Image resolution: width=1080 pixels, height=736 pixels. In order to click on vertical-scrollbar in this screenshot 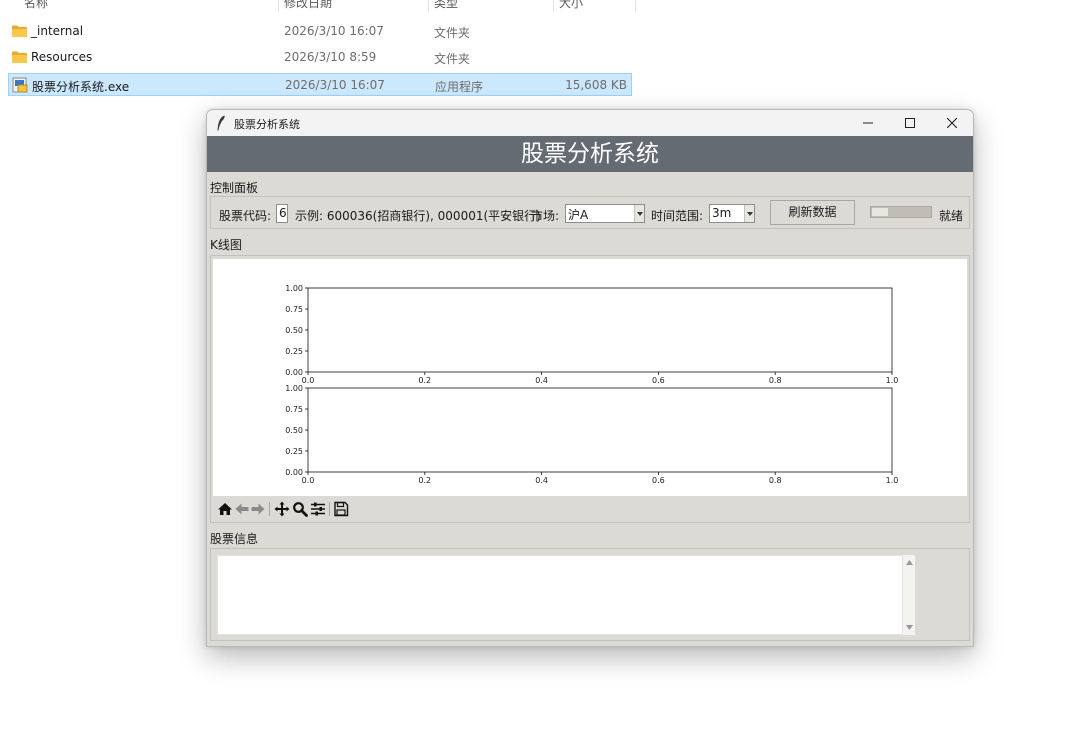, I will do `click(909, 595)`.